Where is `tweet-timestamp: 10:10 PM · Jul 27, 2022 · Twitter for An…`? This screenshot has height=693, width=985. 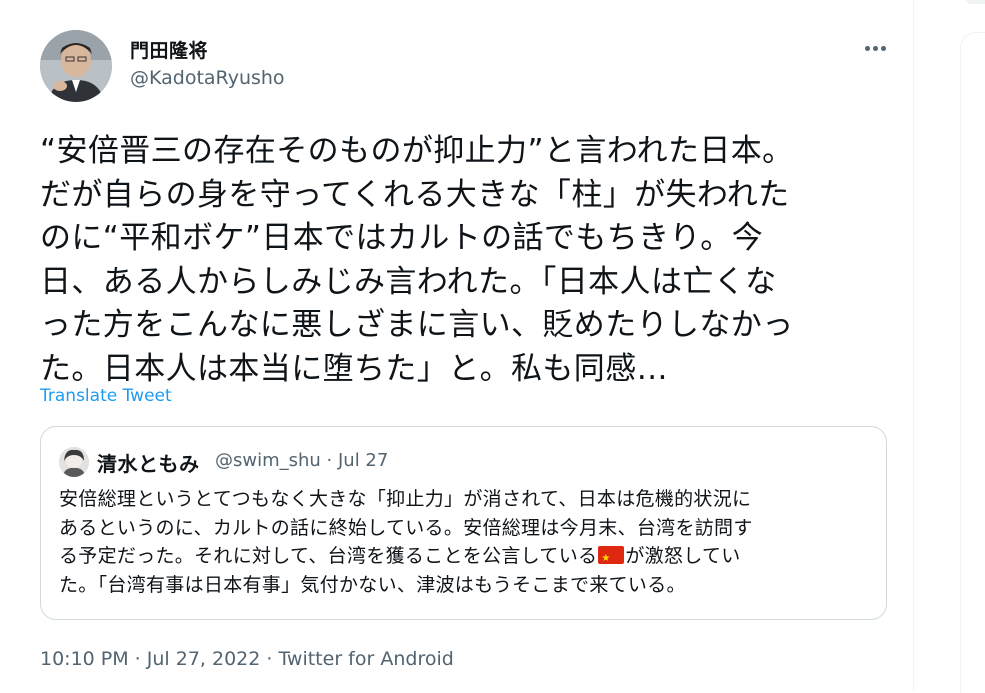
tweet-timestamp: 10:10 PM · Jul 27, 2022 · Twitter for An… is located at coordinates (247, 659).